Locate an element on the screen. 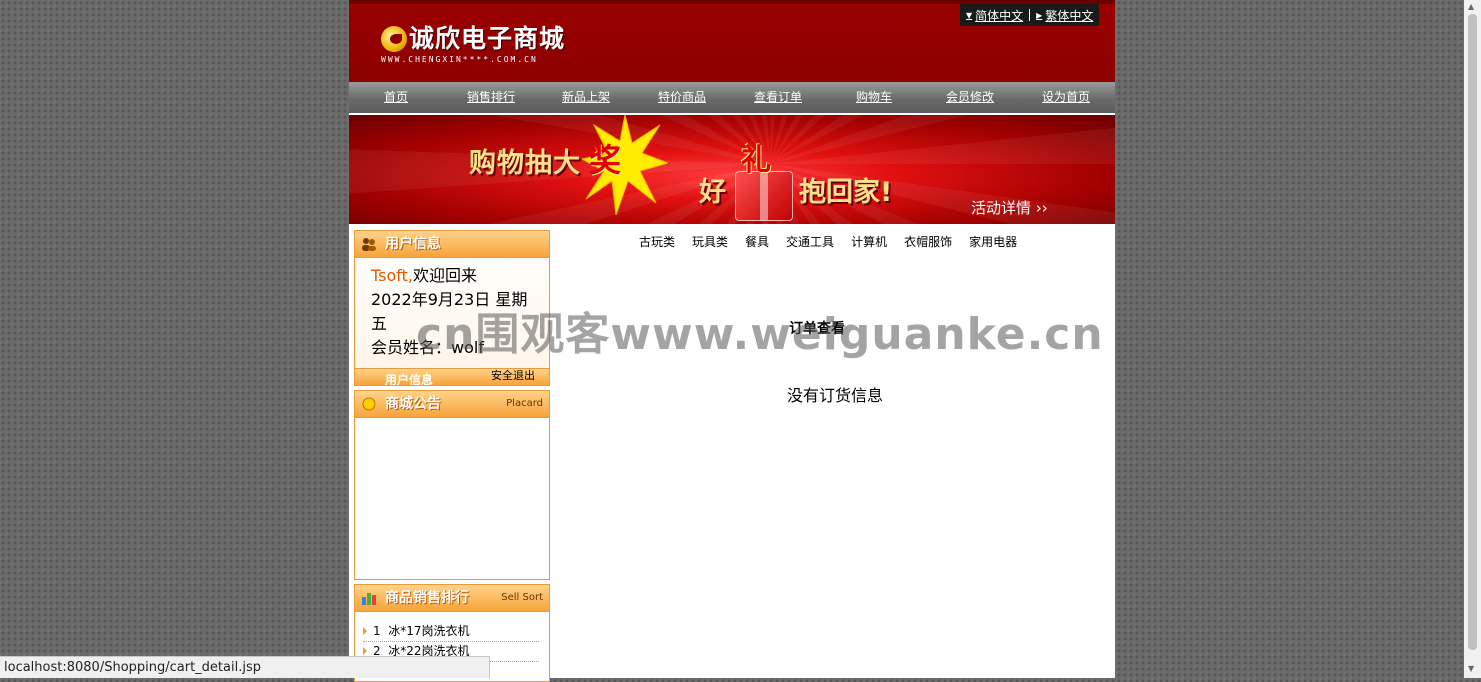 The height and width of the screenshot is (682, 1481). vertical-scrollbar: ▲ ▼ is located at coordinates (1472, 339).